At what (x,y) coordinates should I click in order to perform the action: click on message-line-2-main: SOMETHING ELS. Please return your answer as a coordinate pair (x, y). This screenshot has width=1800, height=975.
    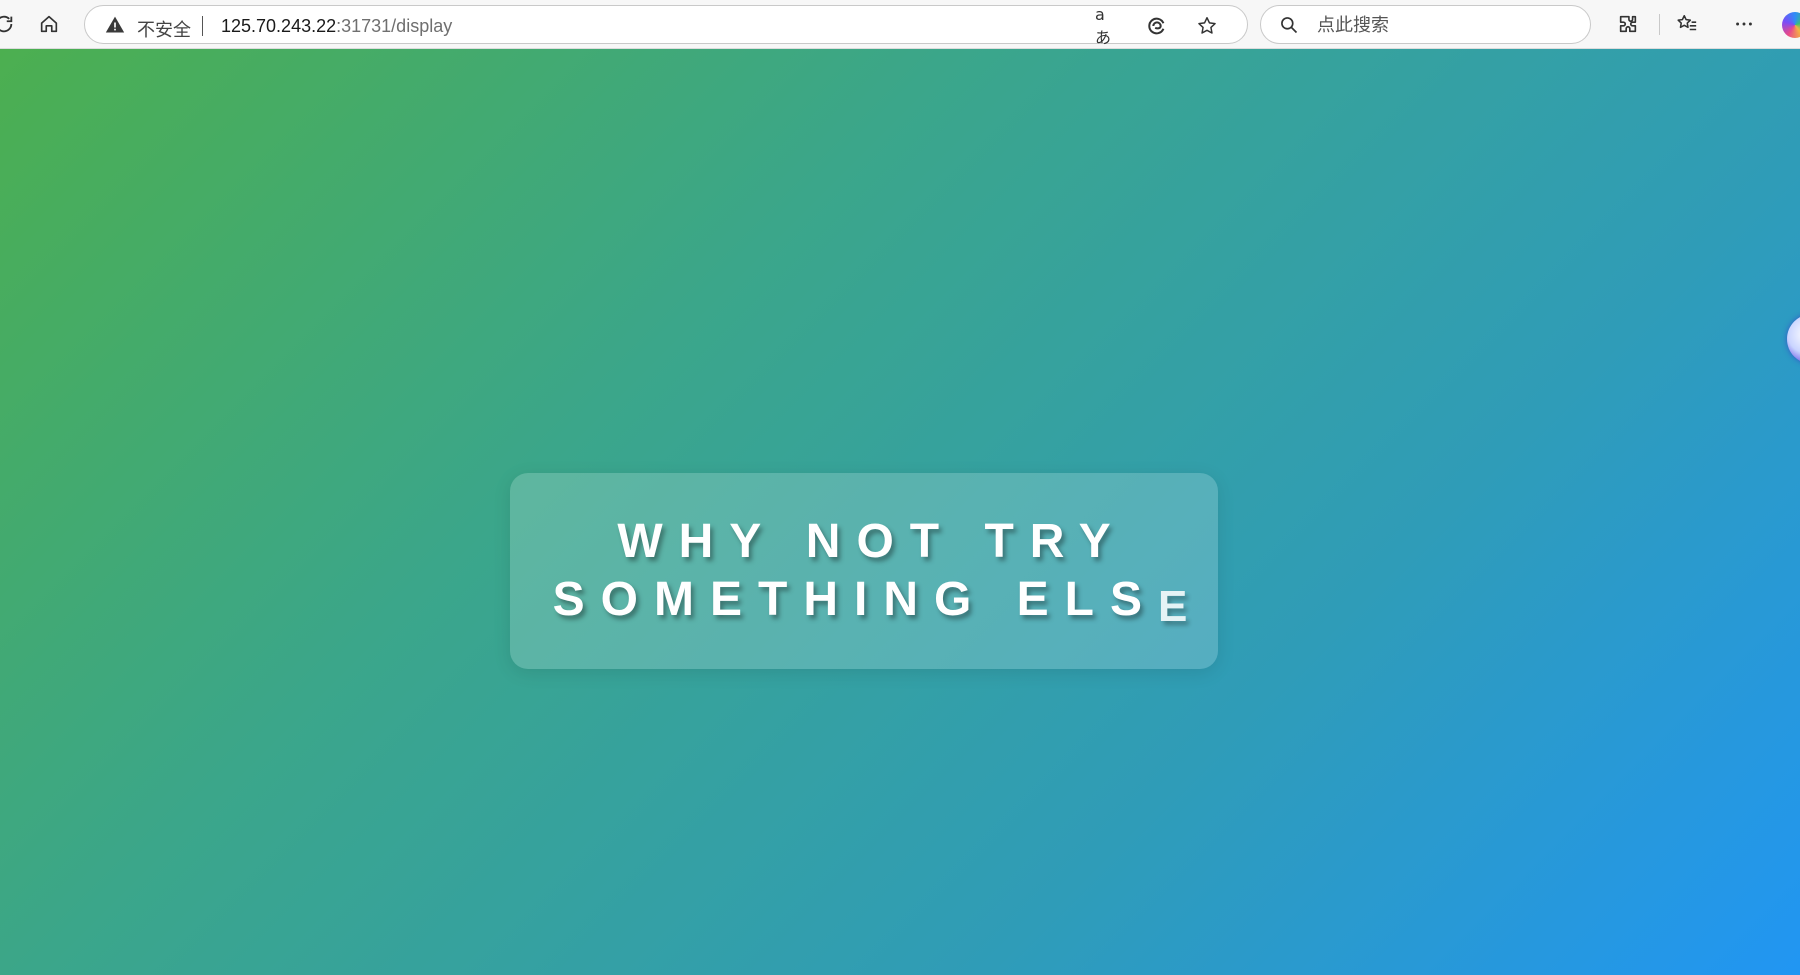
    Looking at the image, I should click on (855, 599).